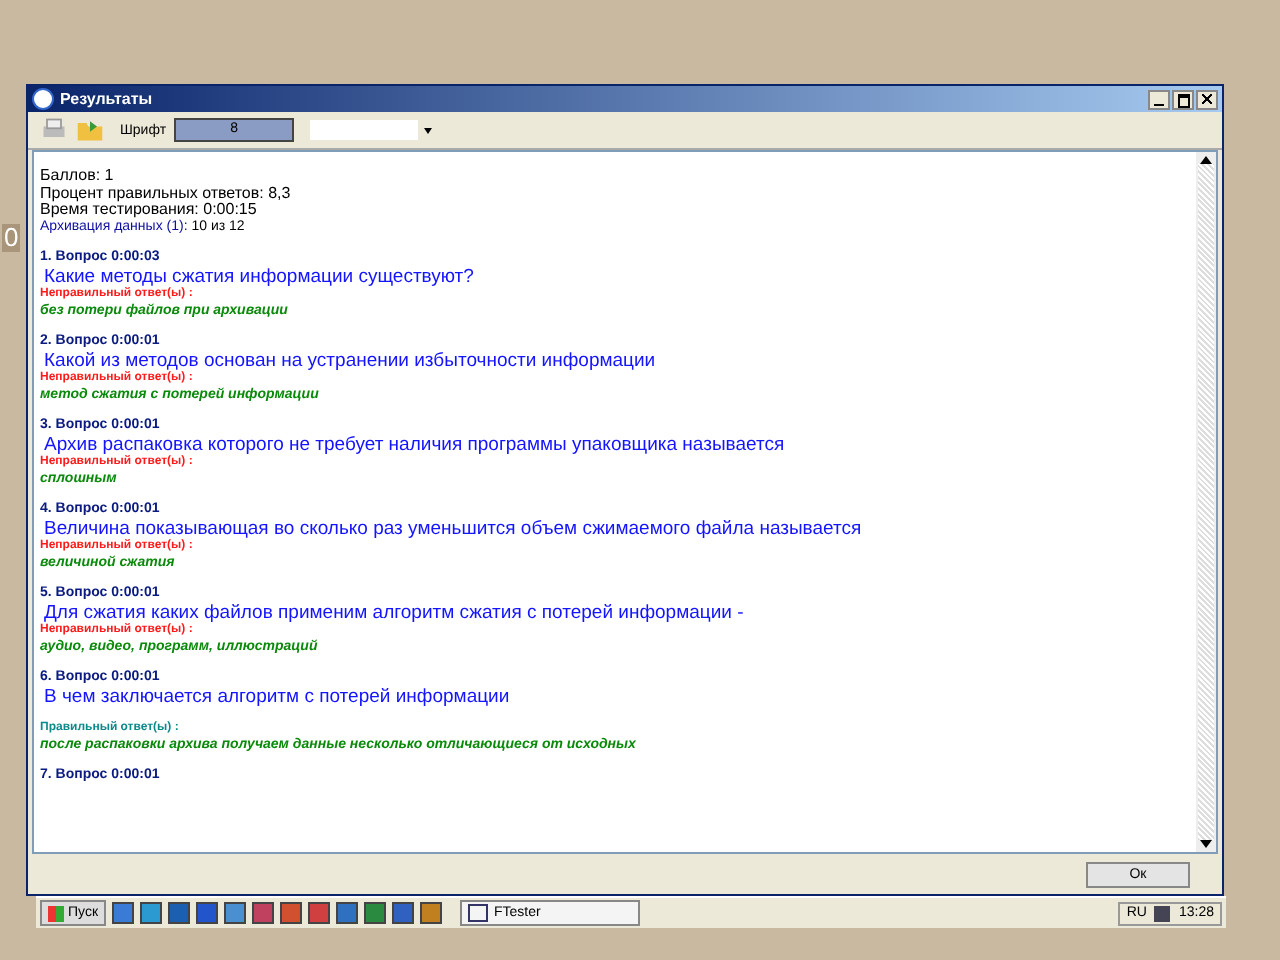 The width and height of the screenshot is (1280, 960). I want to click on question-text: В чем заключается алгоритм с потерей информации, so click(277, 697).